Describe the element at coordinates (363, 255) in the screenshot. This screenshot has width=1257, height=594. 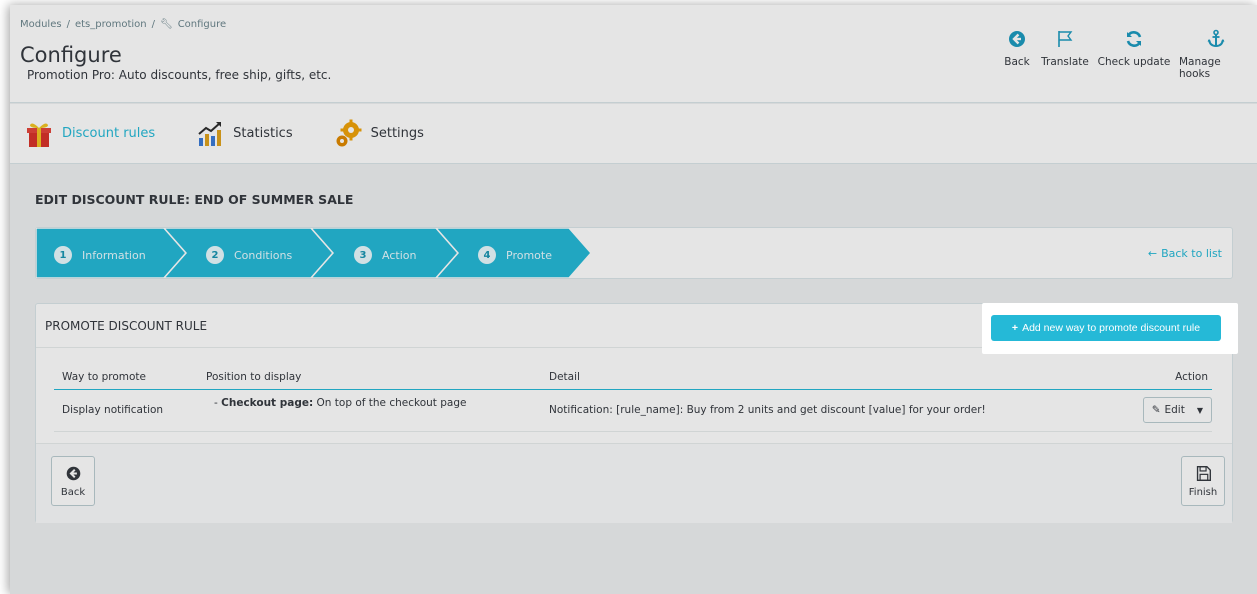
I see `step-3-number: 3` at that location.